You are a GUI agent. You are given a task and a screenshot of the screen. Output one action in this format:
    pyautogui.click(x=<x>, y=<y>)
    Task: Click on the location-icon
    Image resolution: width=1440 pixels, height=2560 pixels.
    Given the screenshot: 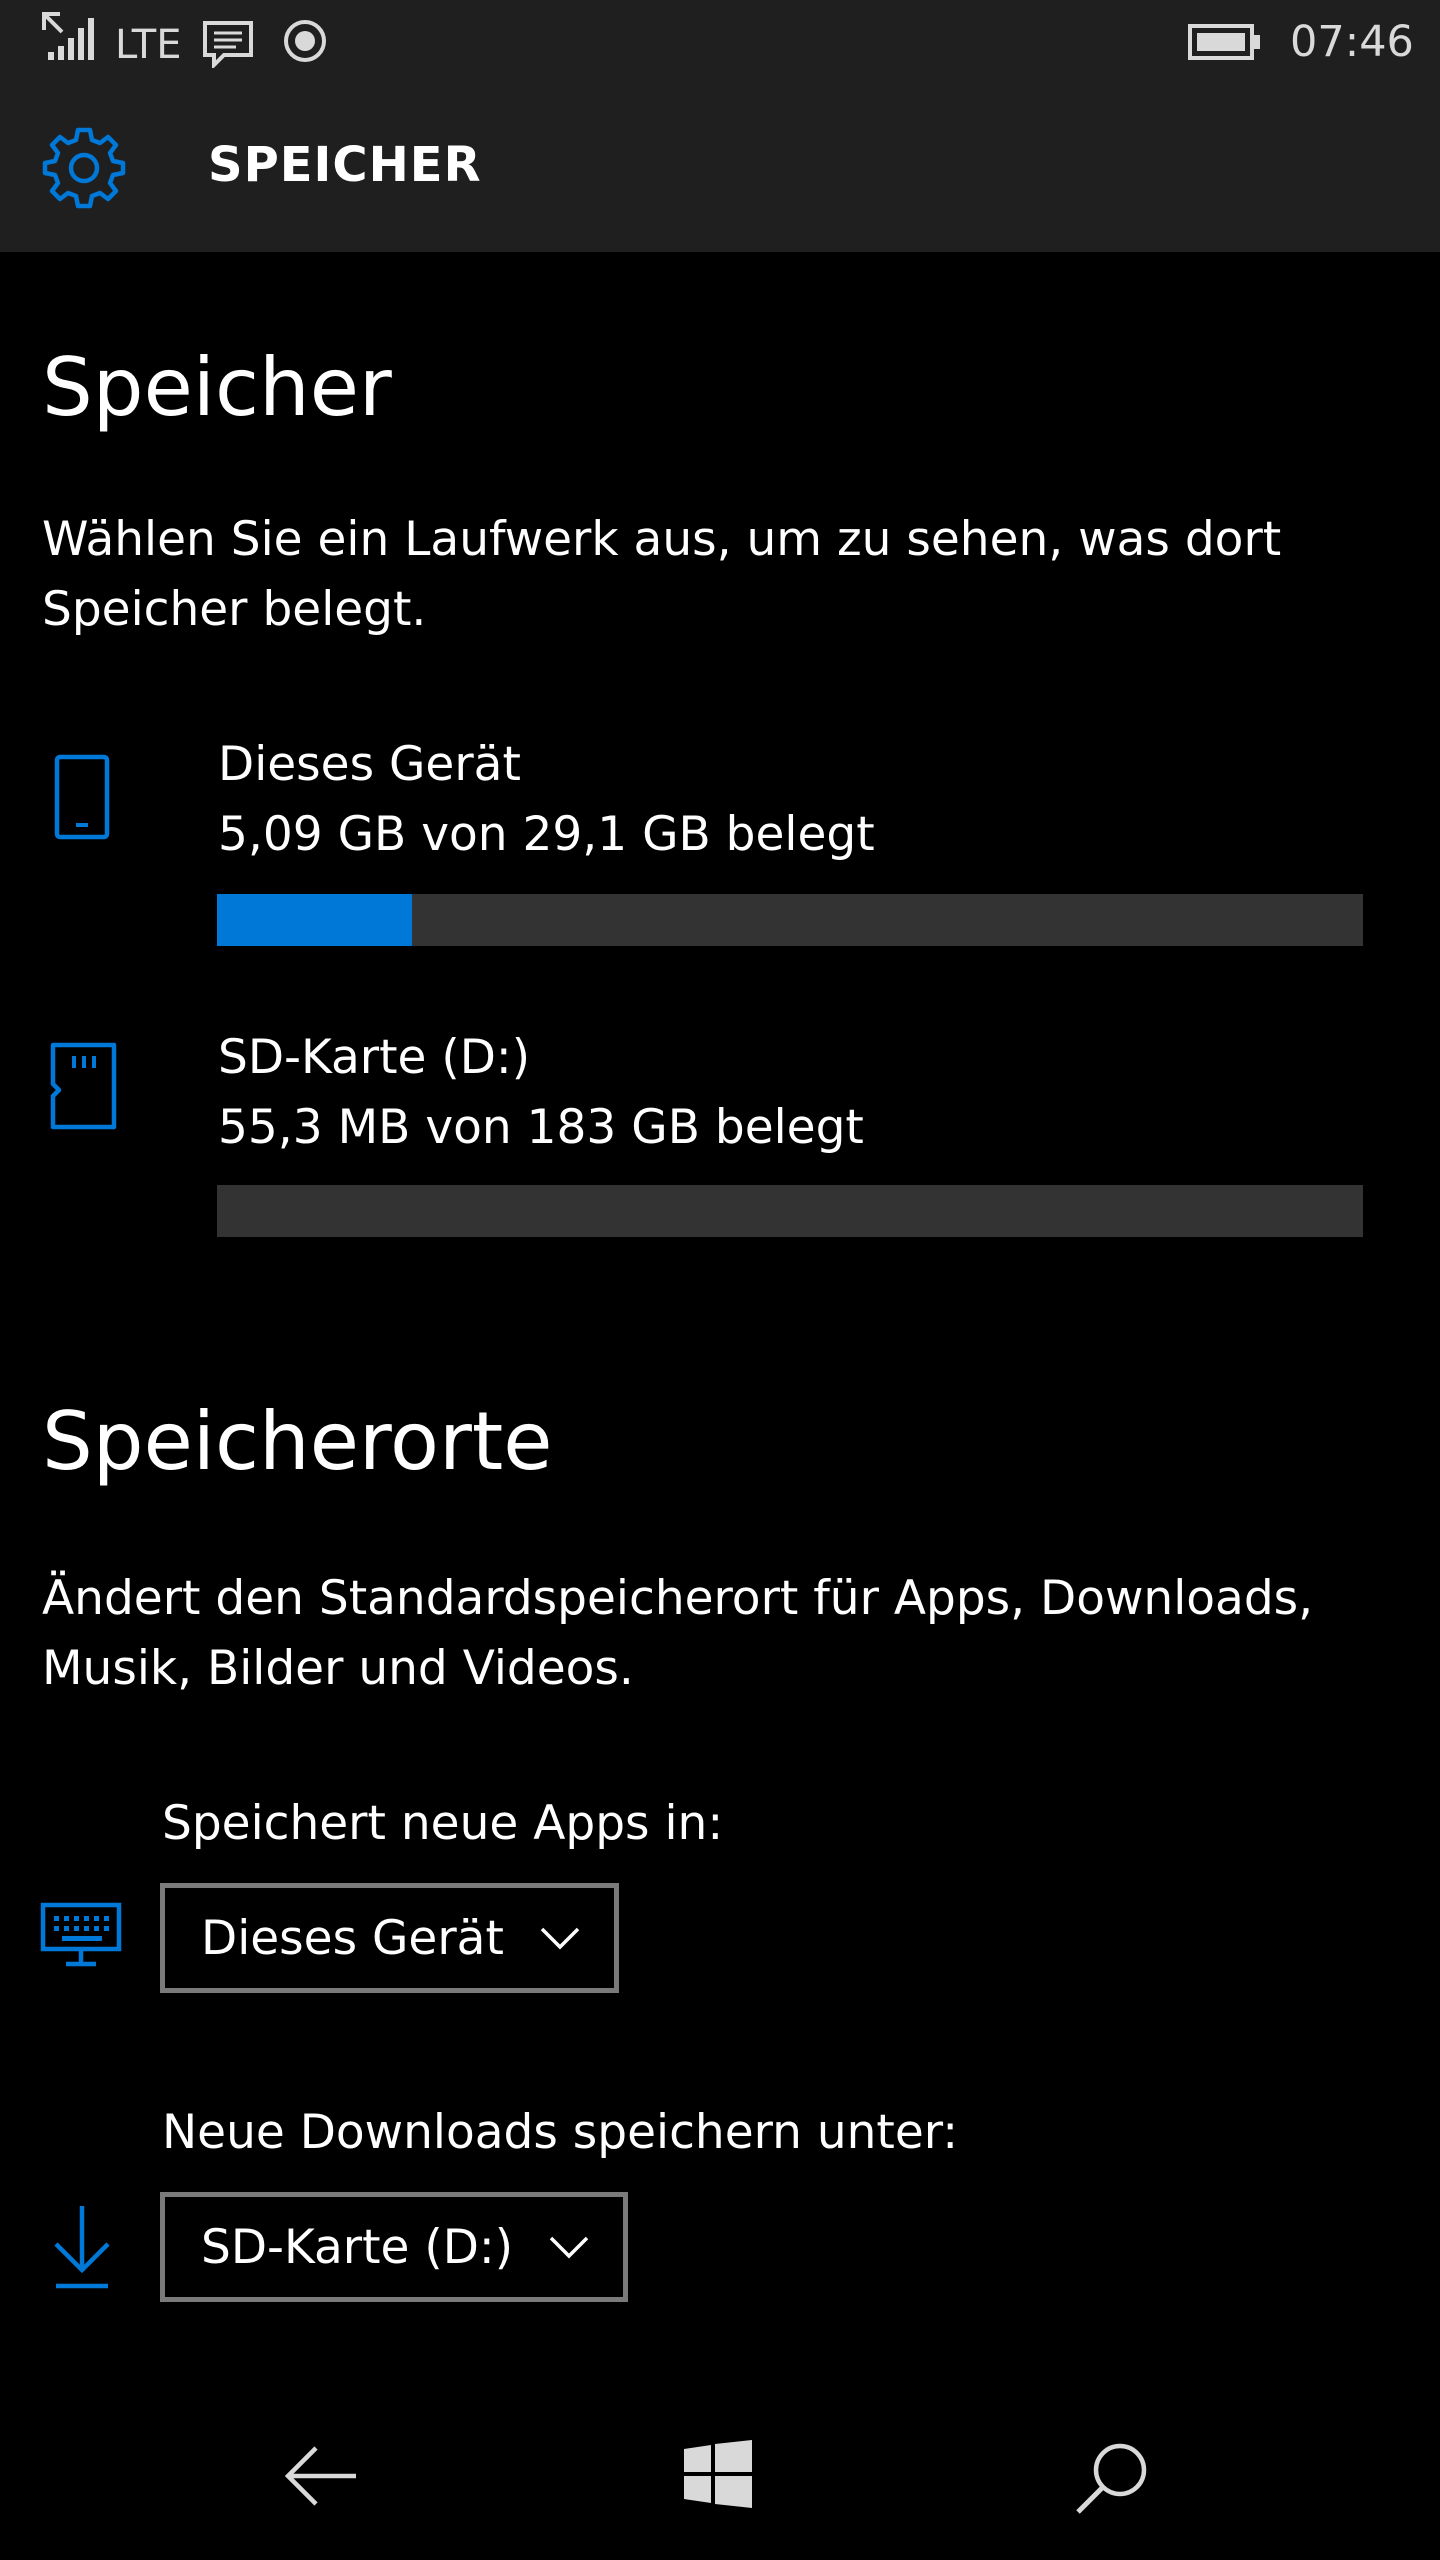 What is the action you would take?
    pyautogui.click(x=305, y=41)
    